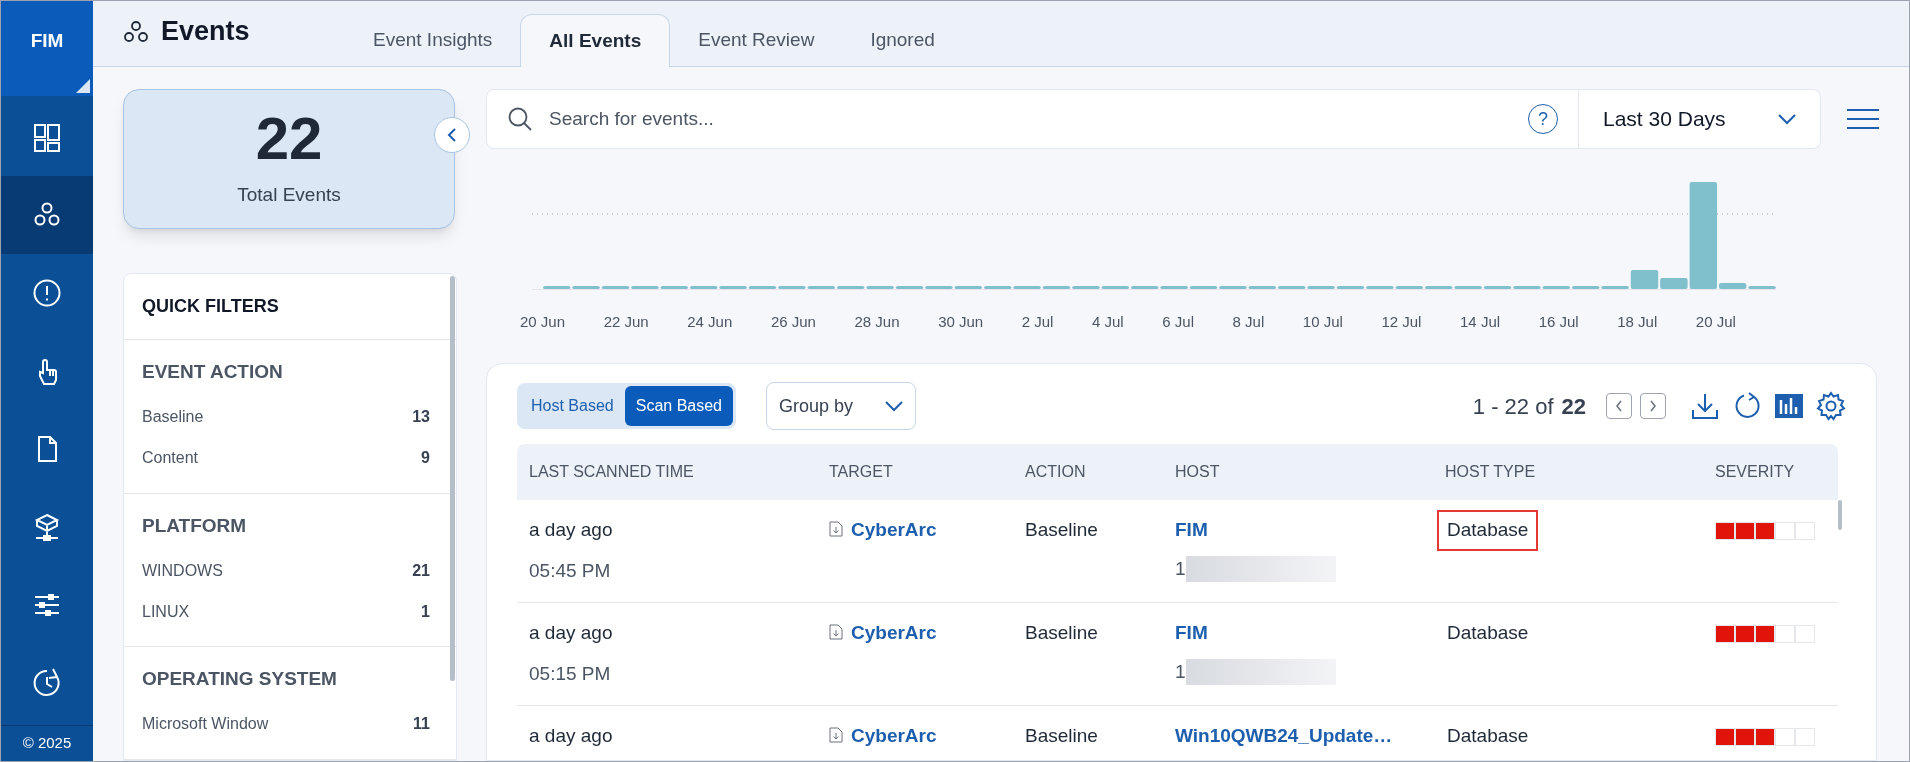  I want to click on filter-option: WINDOWS, so click(182, 570).